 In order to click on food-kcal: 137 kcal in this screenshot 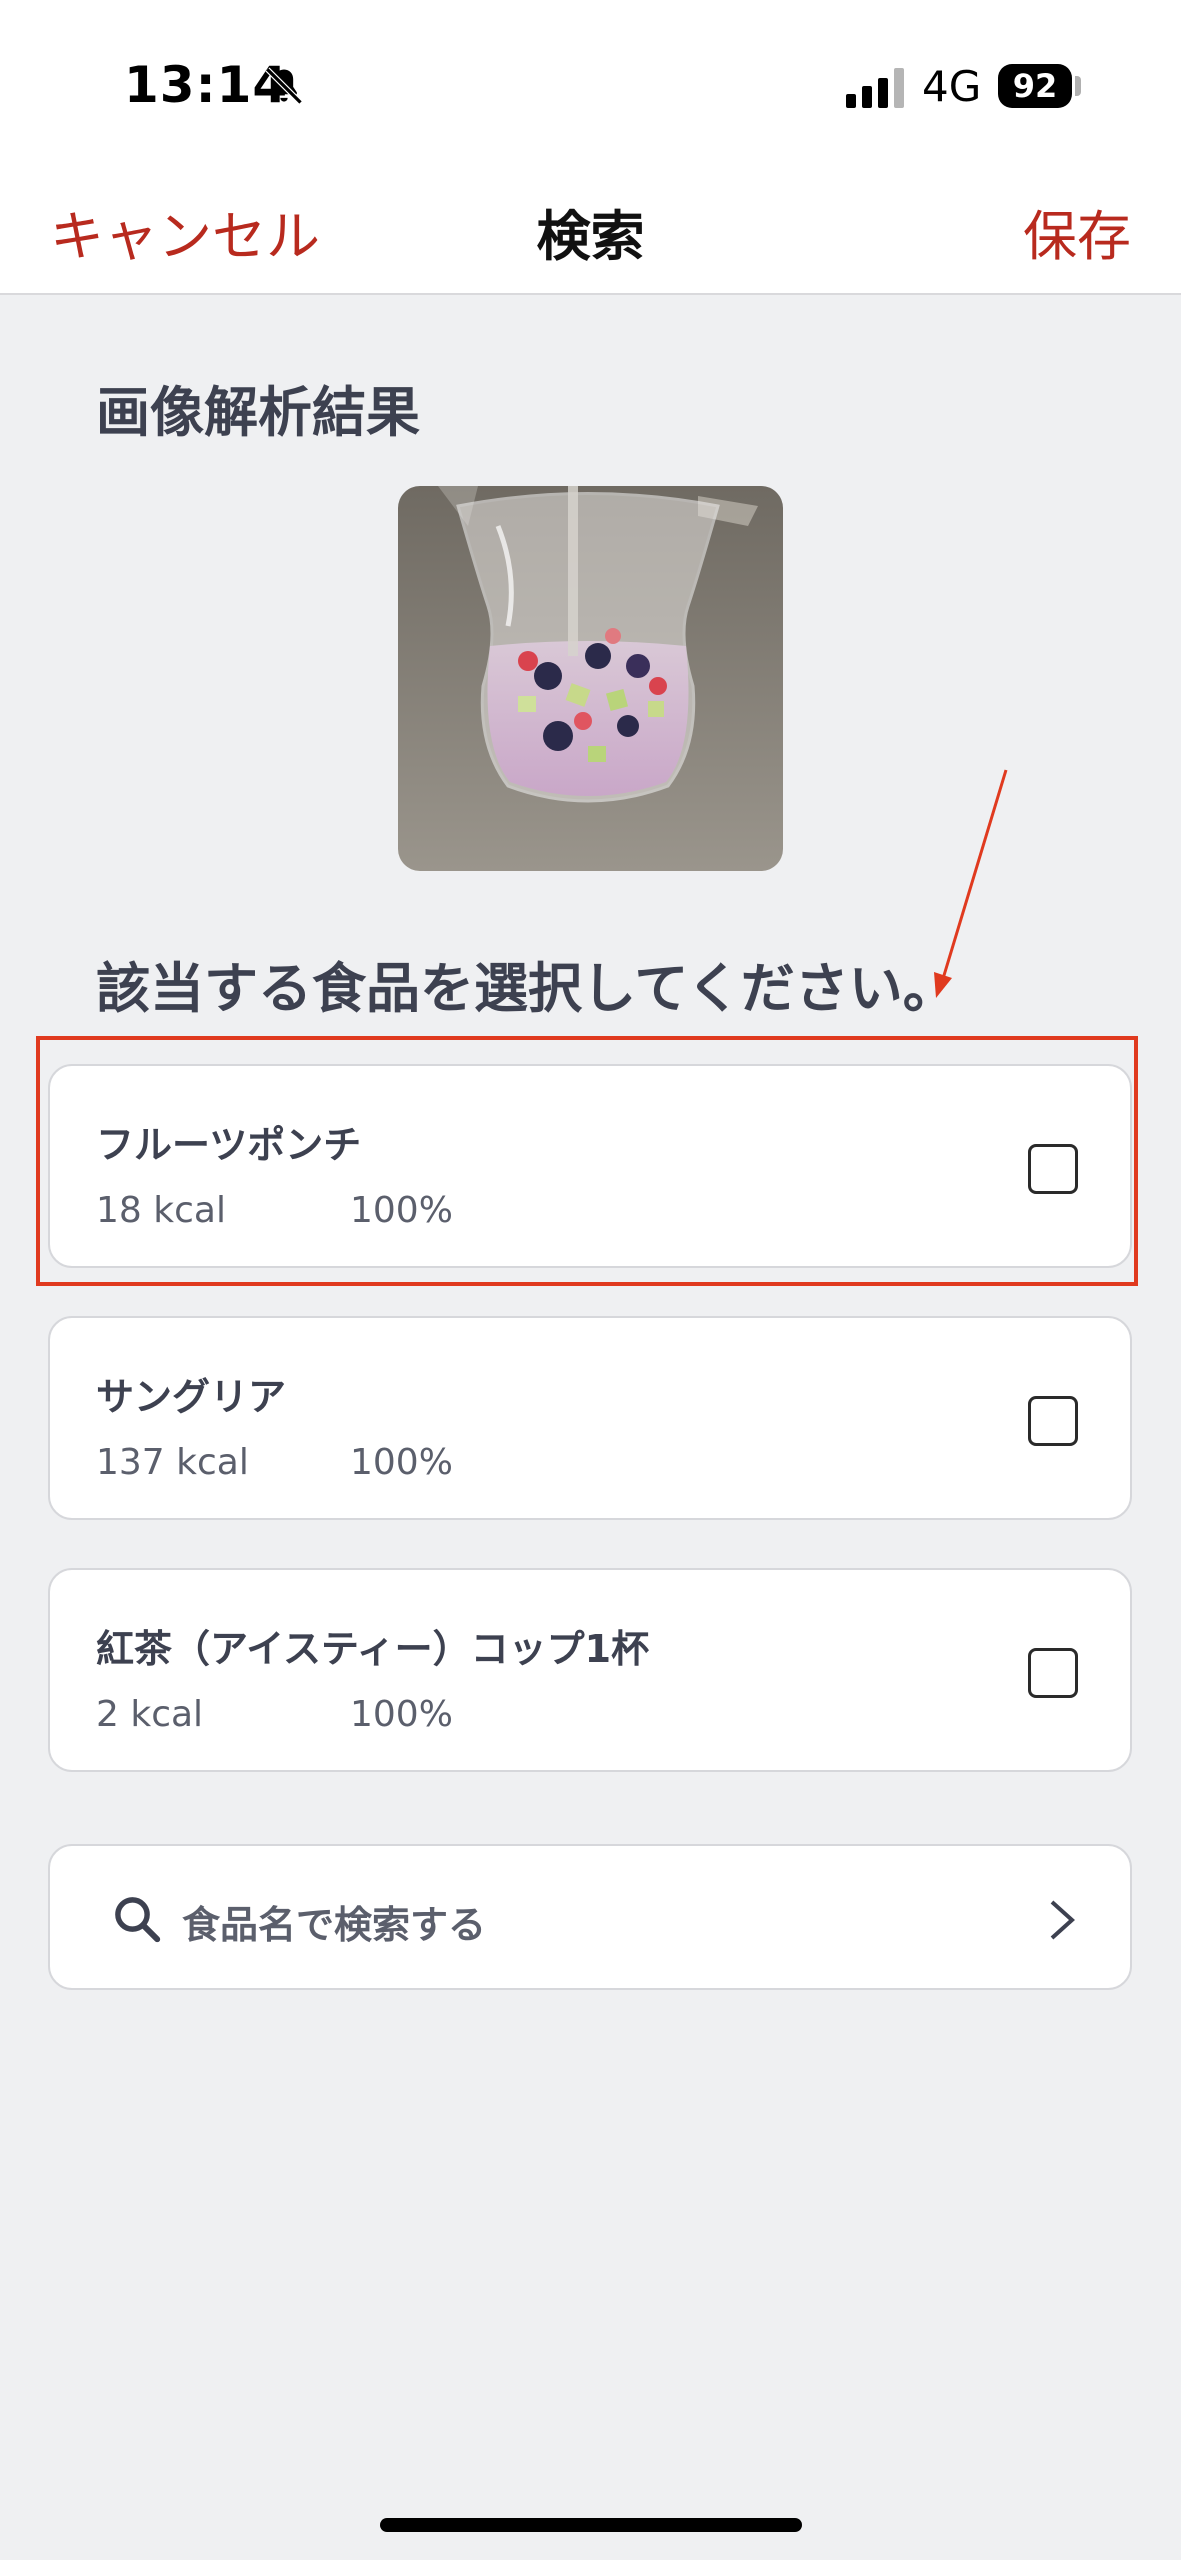, I will do `click(172, 1462)`.